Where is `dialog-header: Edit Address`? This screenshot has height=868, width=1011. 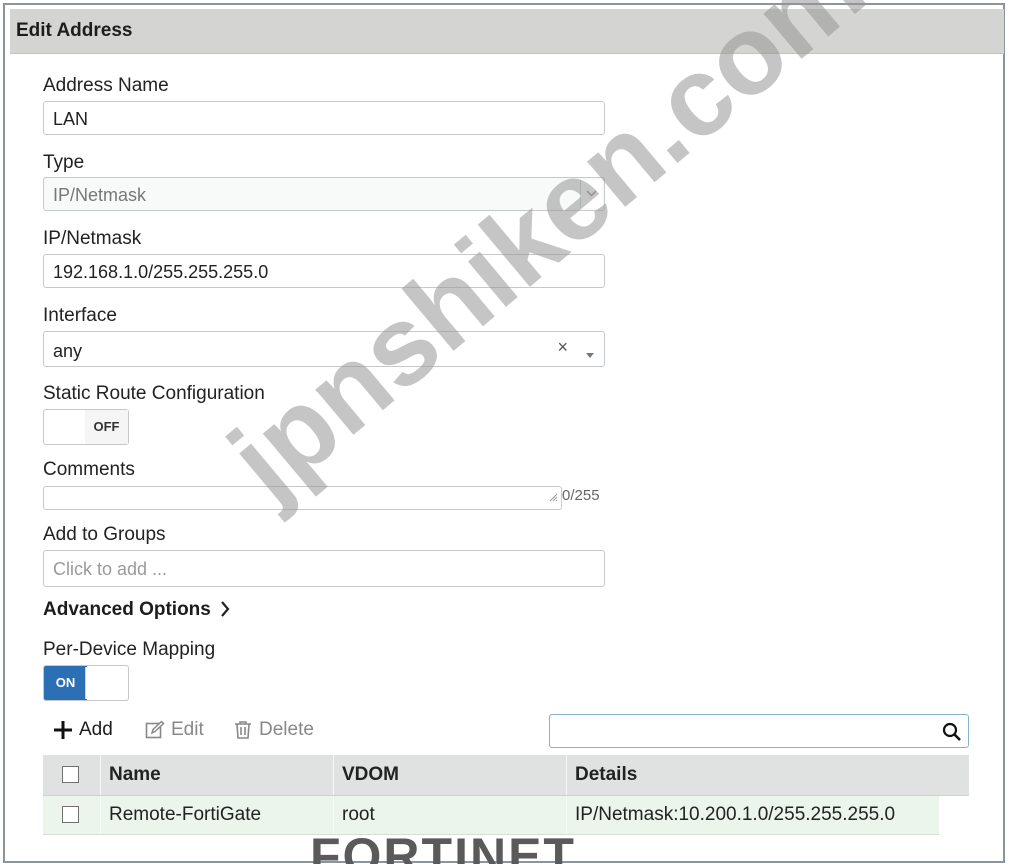
dialog-header: Edit Address is located at coordinates (507, 31).